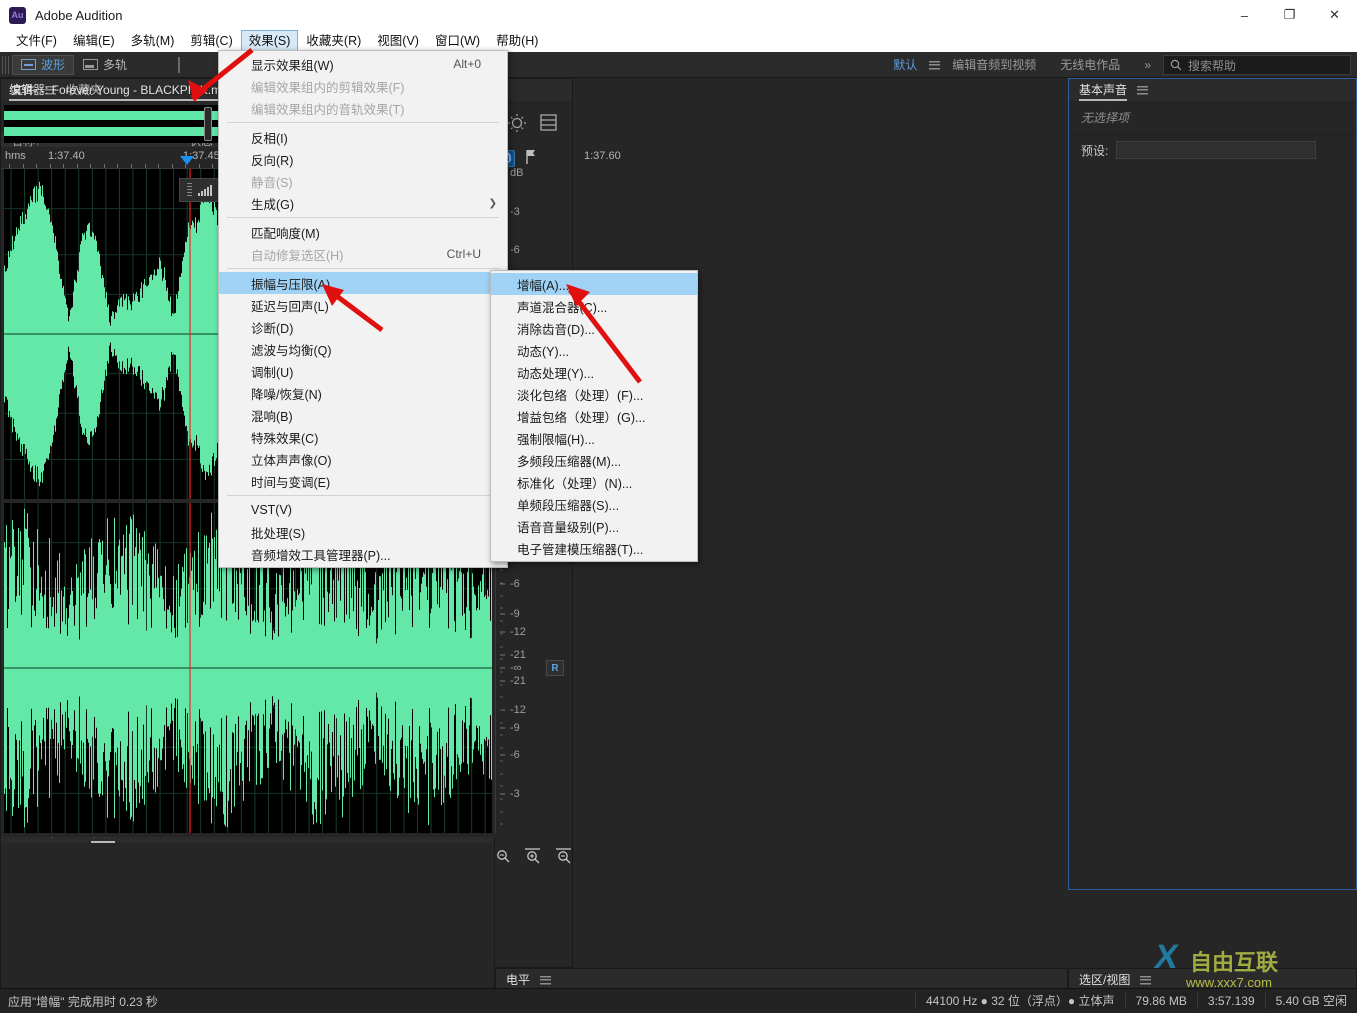 This screenshot has width=1357, height=1013. I want to click on effects-menu-item-14: 降噪/恢复(N)❯, so click(363, 393).